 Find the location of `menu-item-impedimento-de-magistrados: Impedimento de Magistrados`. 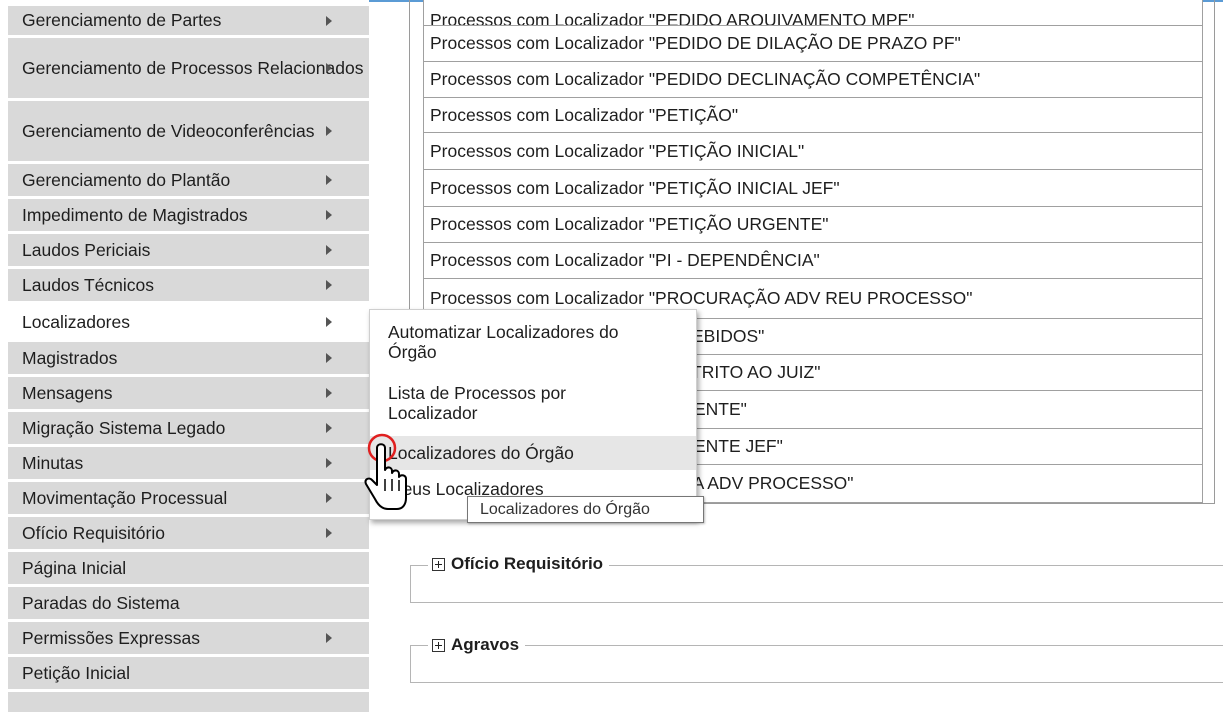

menu-item-impedimento-de-magistrados: Impedimento de Magistrados is located at coordinates (188, 215).